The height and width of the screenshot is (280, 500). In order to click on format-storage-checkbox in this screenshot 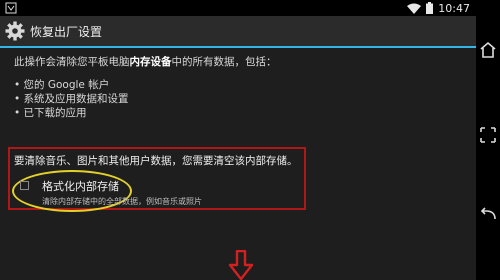, I will do `click(24, 185)`.